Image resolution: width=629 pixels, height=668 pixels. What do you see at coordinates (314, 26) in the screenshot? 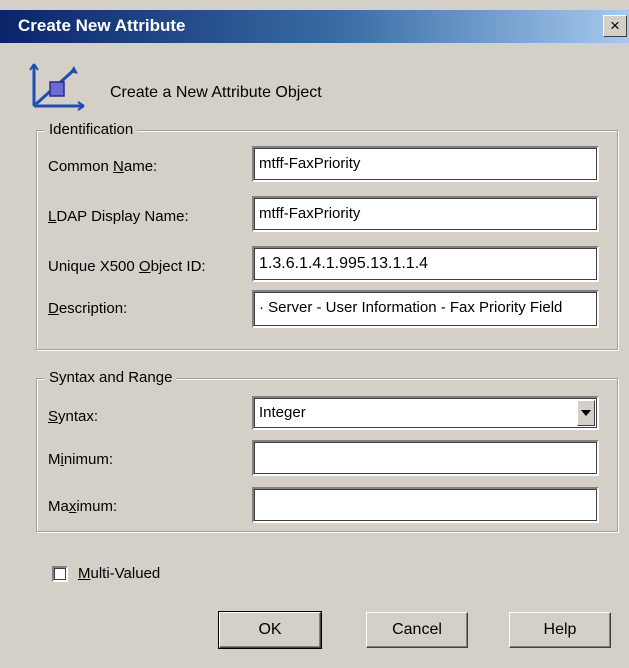
I see `title-bar: Create New Attribute ×` at bounding box center [314, 26].